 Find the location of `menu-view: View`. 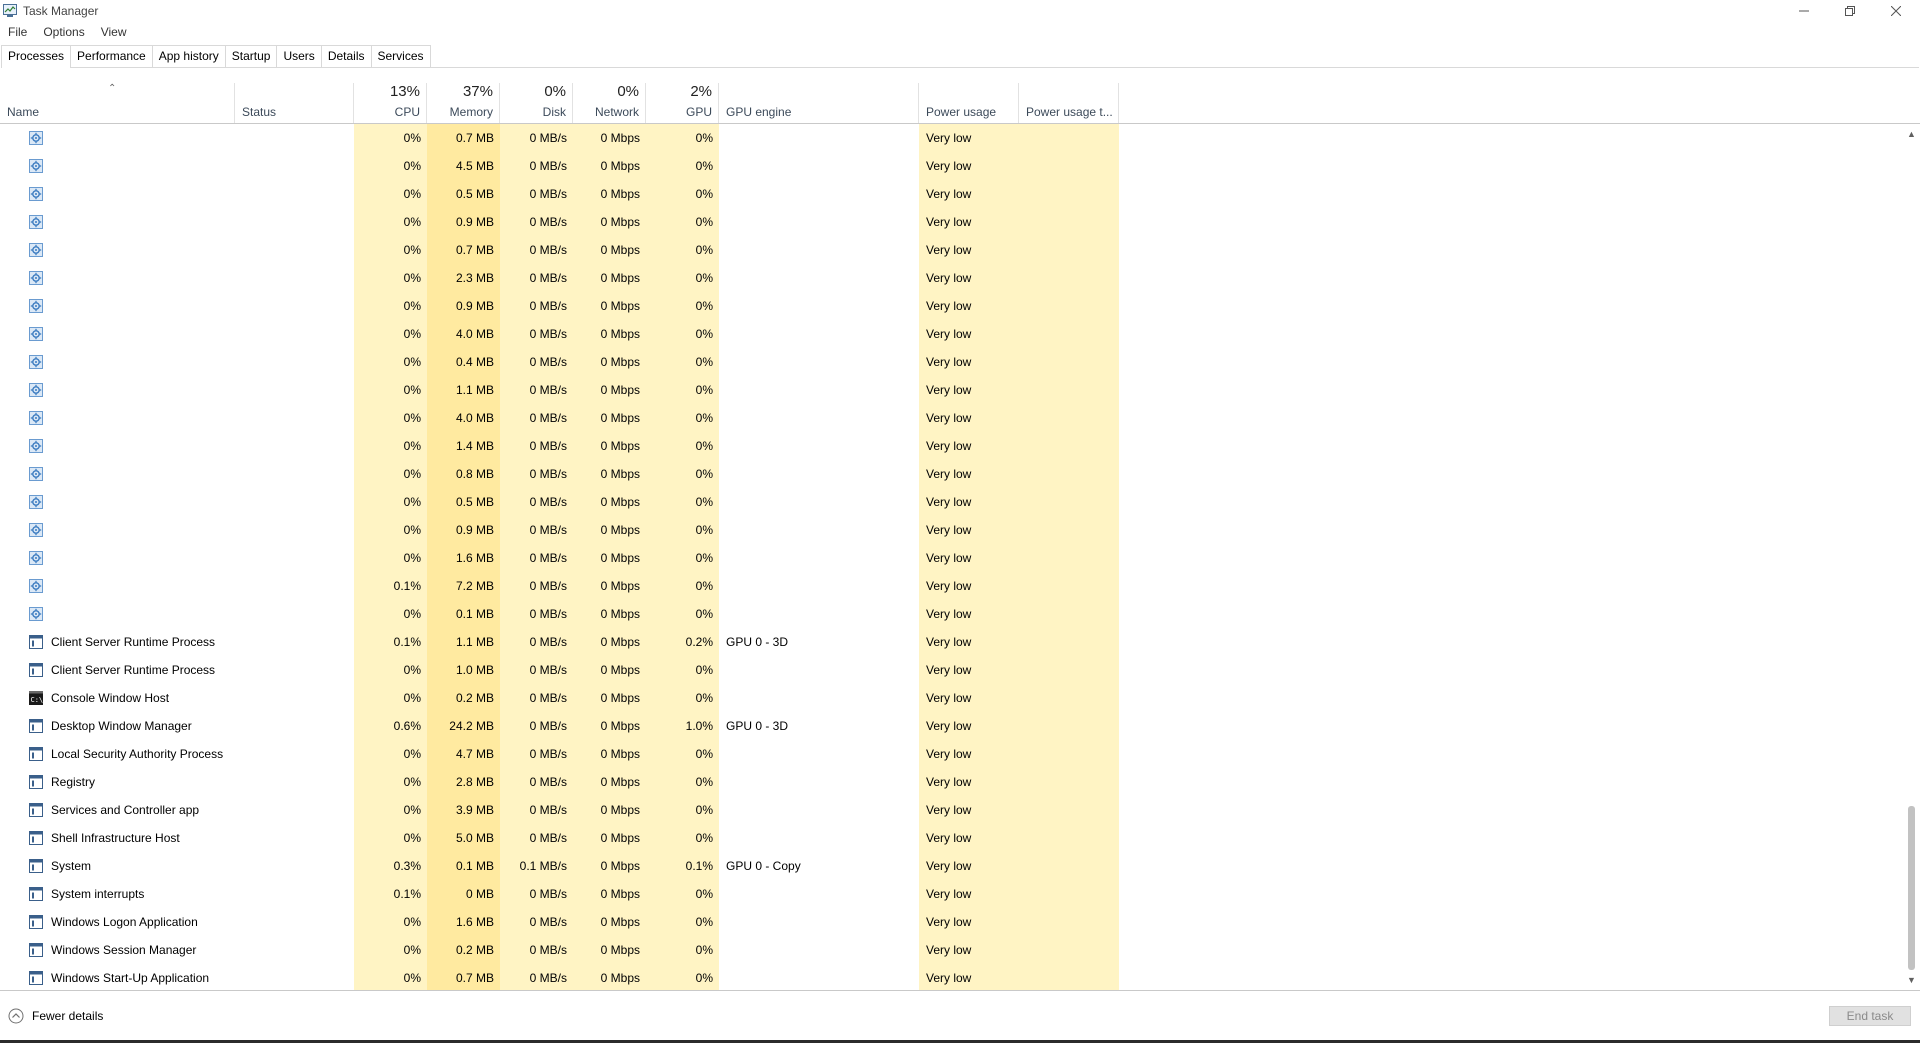

menu-view: View is located at coordinates (114, 32).